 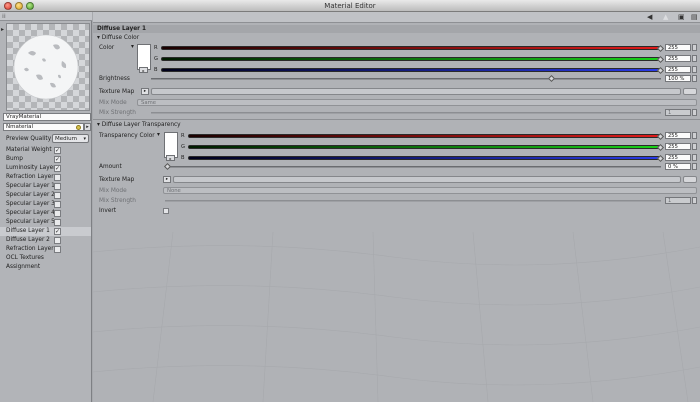 What do you see at coordinates (45, 213) in the screenshot?
I see `channel-item: Specular Layer 4` at bounding box center [45, 213].